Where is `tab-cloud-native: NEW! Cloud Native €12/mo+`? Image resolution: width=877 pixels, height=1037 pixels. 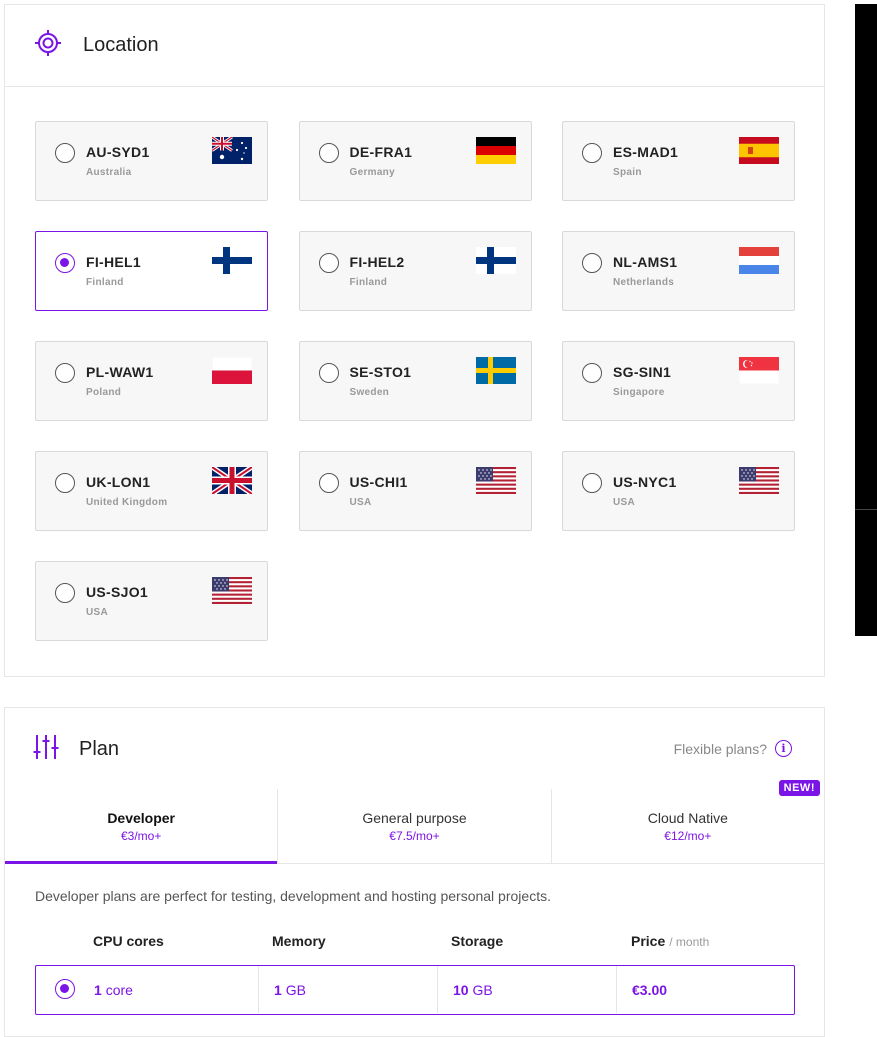
tab-cloud-native: NEW! Cloud Native €12/mo+ is located at coordinates (688, 821).